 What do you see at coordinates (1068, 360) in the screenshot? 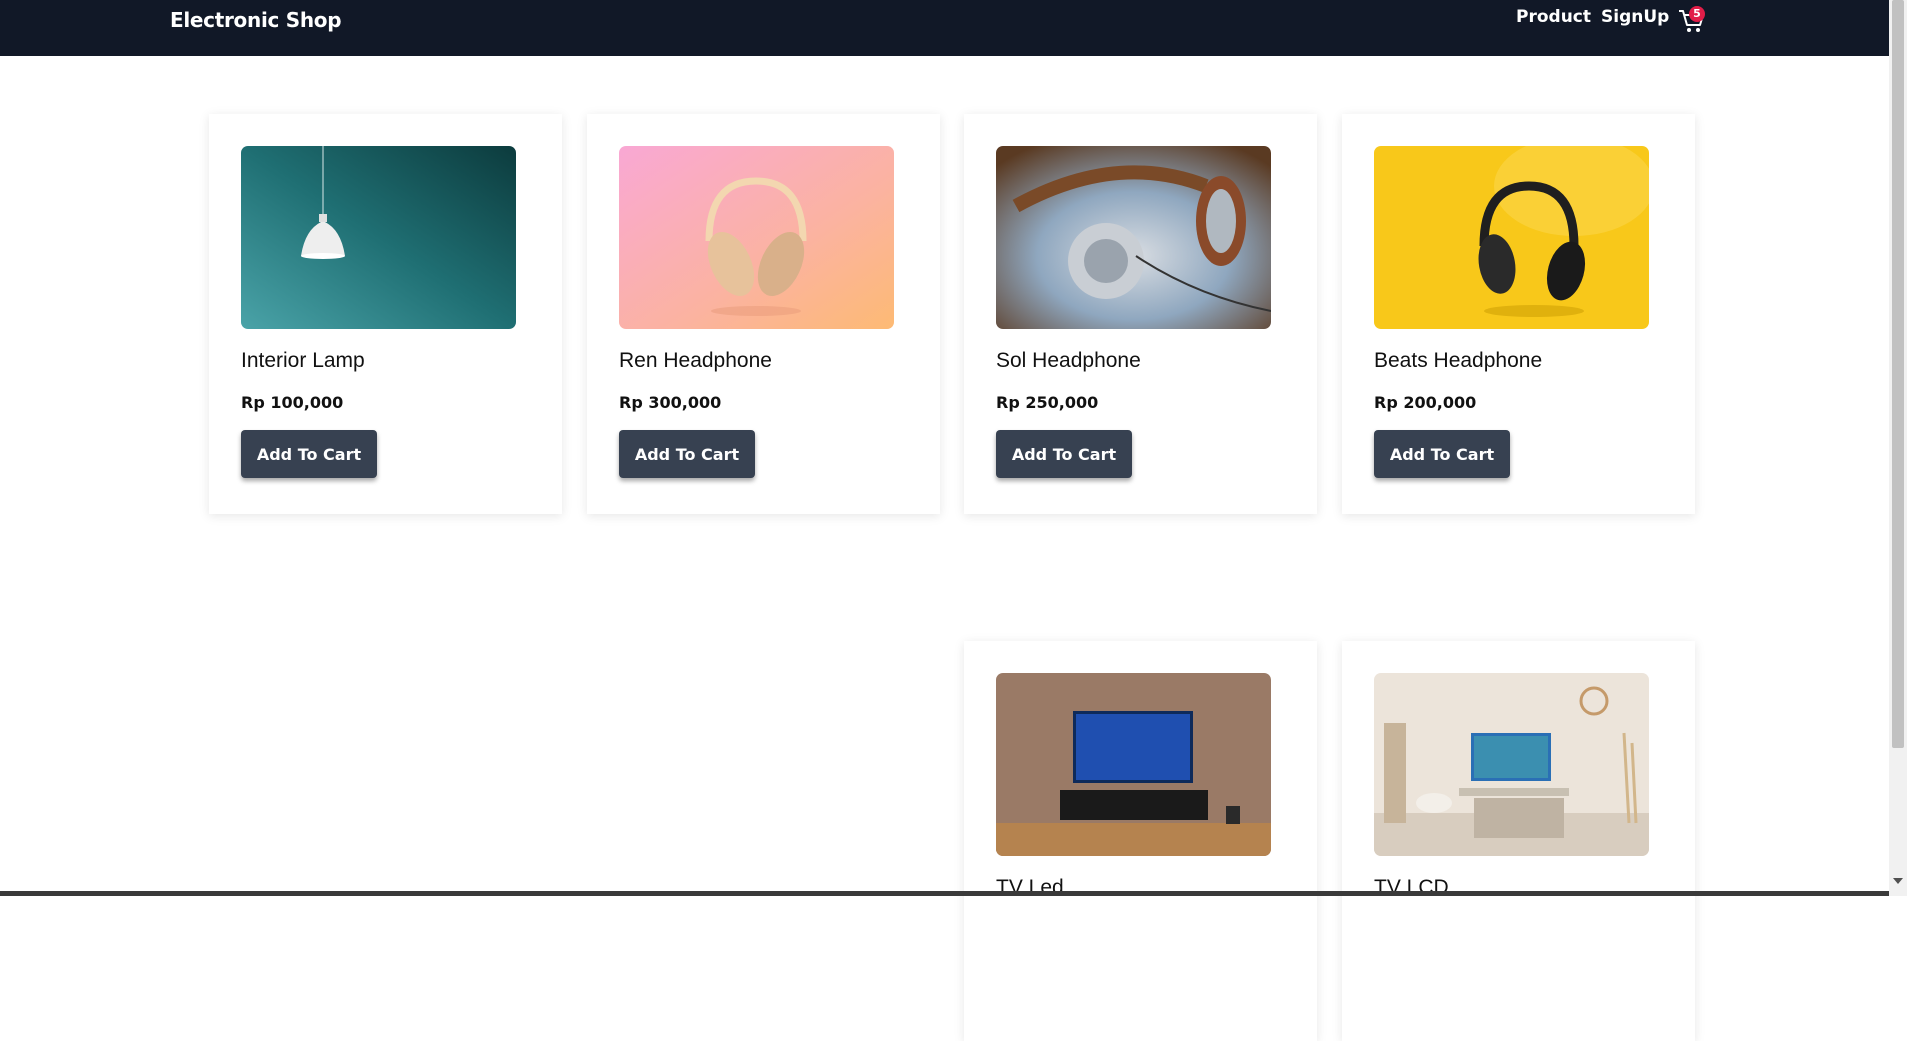
I see `product-name: Sol Headphone` at bounding box center [1068, 360].